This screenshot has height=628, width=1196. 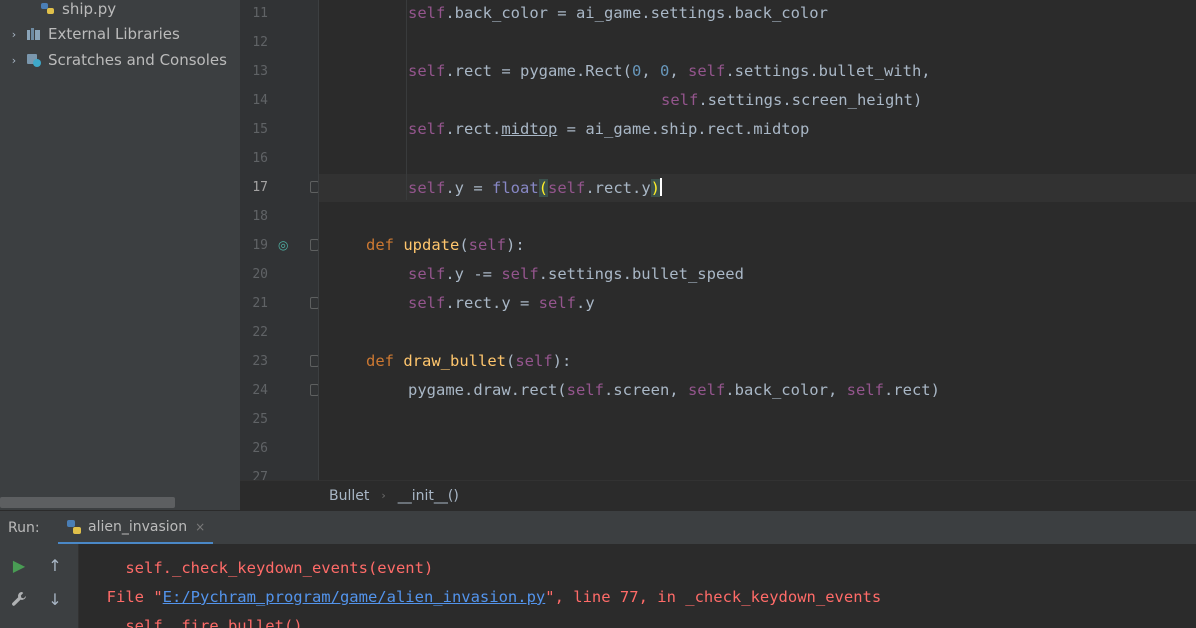 What do you see at coordinates (87, 502) in the screenshot?
I see `horizontal-scrollbar` at bounding box center [87, 502].